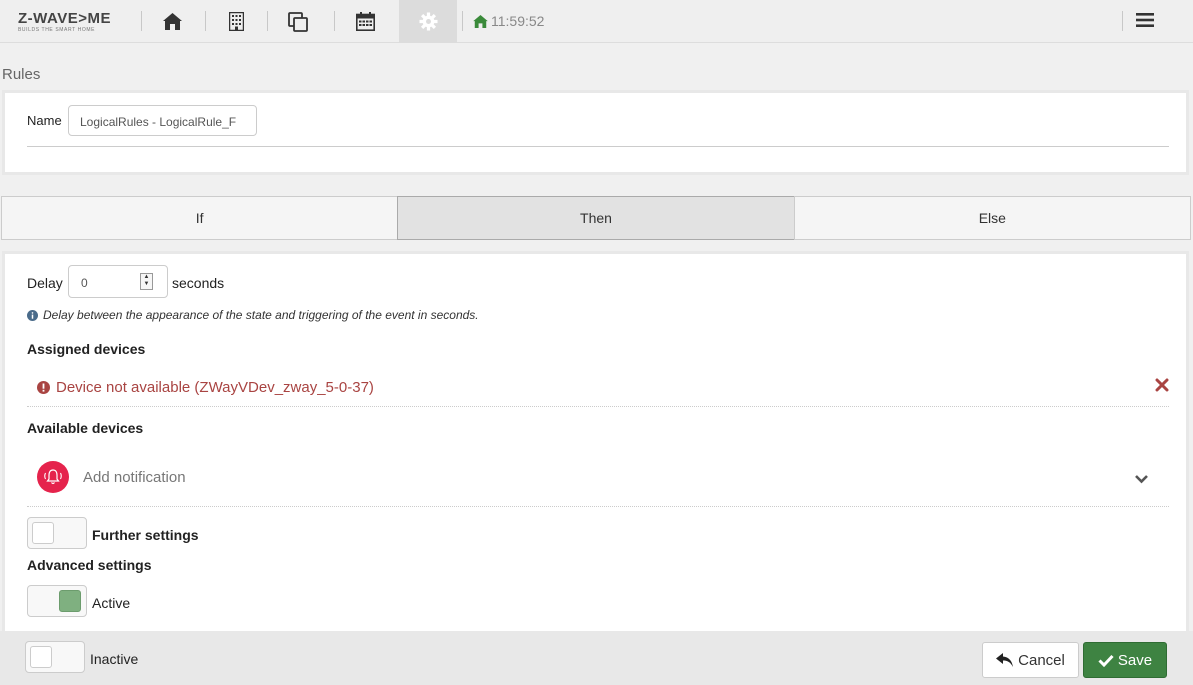 The height and width of the screenshot is (685, 1193). I want to click on logo: Z-WAVE>ME BUILDS THE SMART HOME, so click(64, 22).